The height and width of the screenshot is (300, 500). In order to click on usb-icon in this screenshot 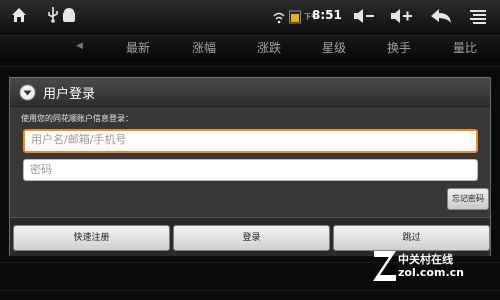, I will do `click(53, 17)`.